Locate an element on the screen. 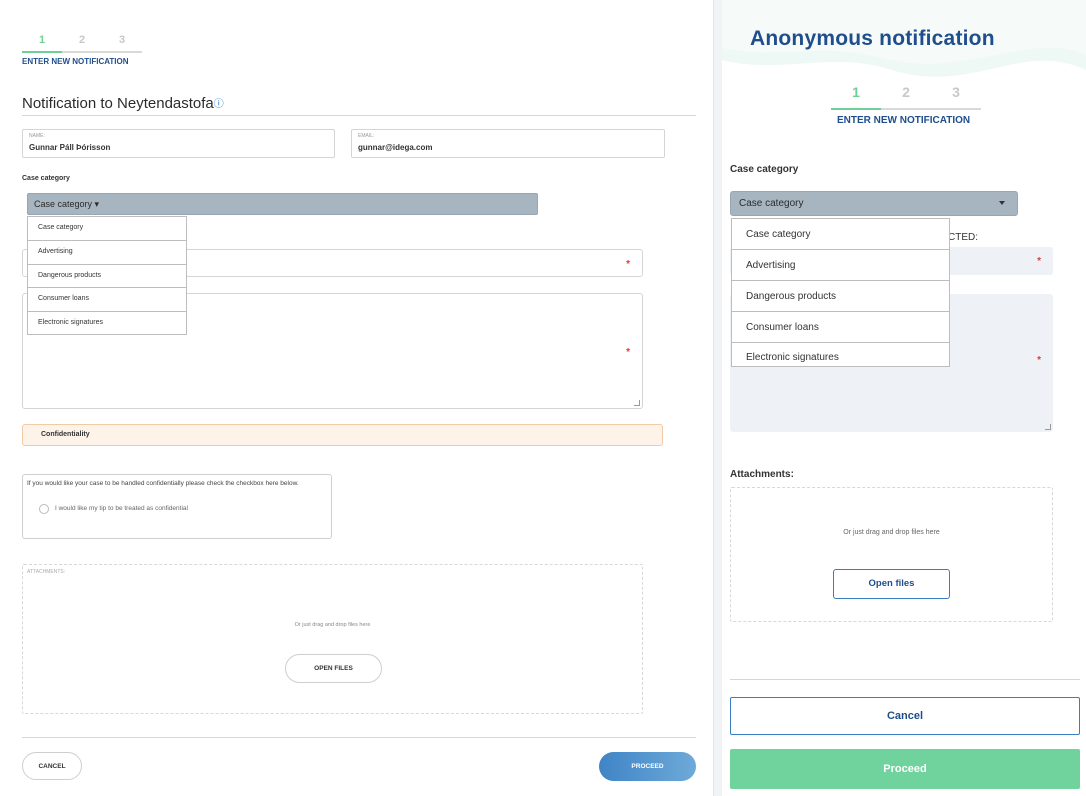 Image resolution: width=1086 pixels, height=796 pixels. case-category-select: Case category ▾ is located at coordinates (282, 204).